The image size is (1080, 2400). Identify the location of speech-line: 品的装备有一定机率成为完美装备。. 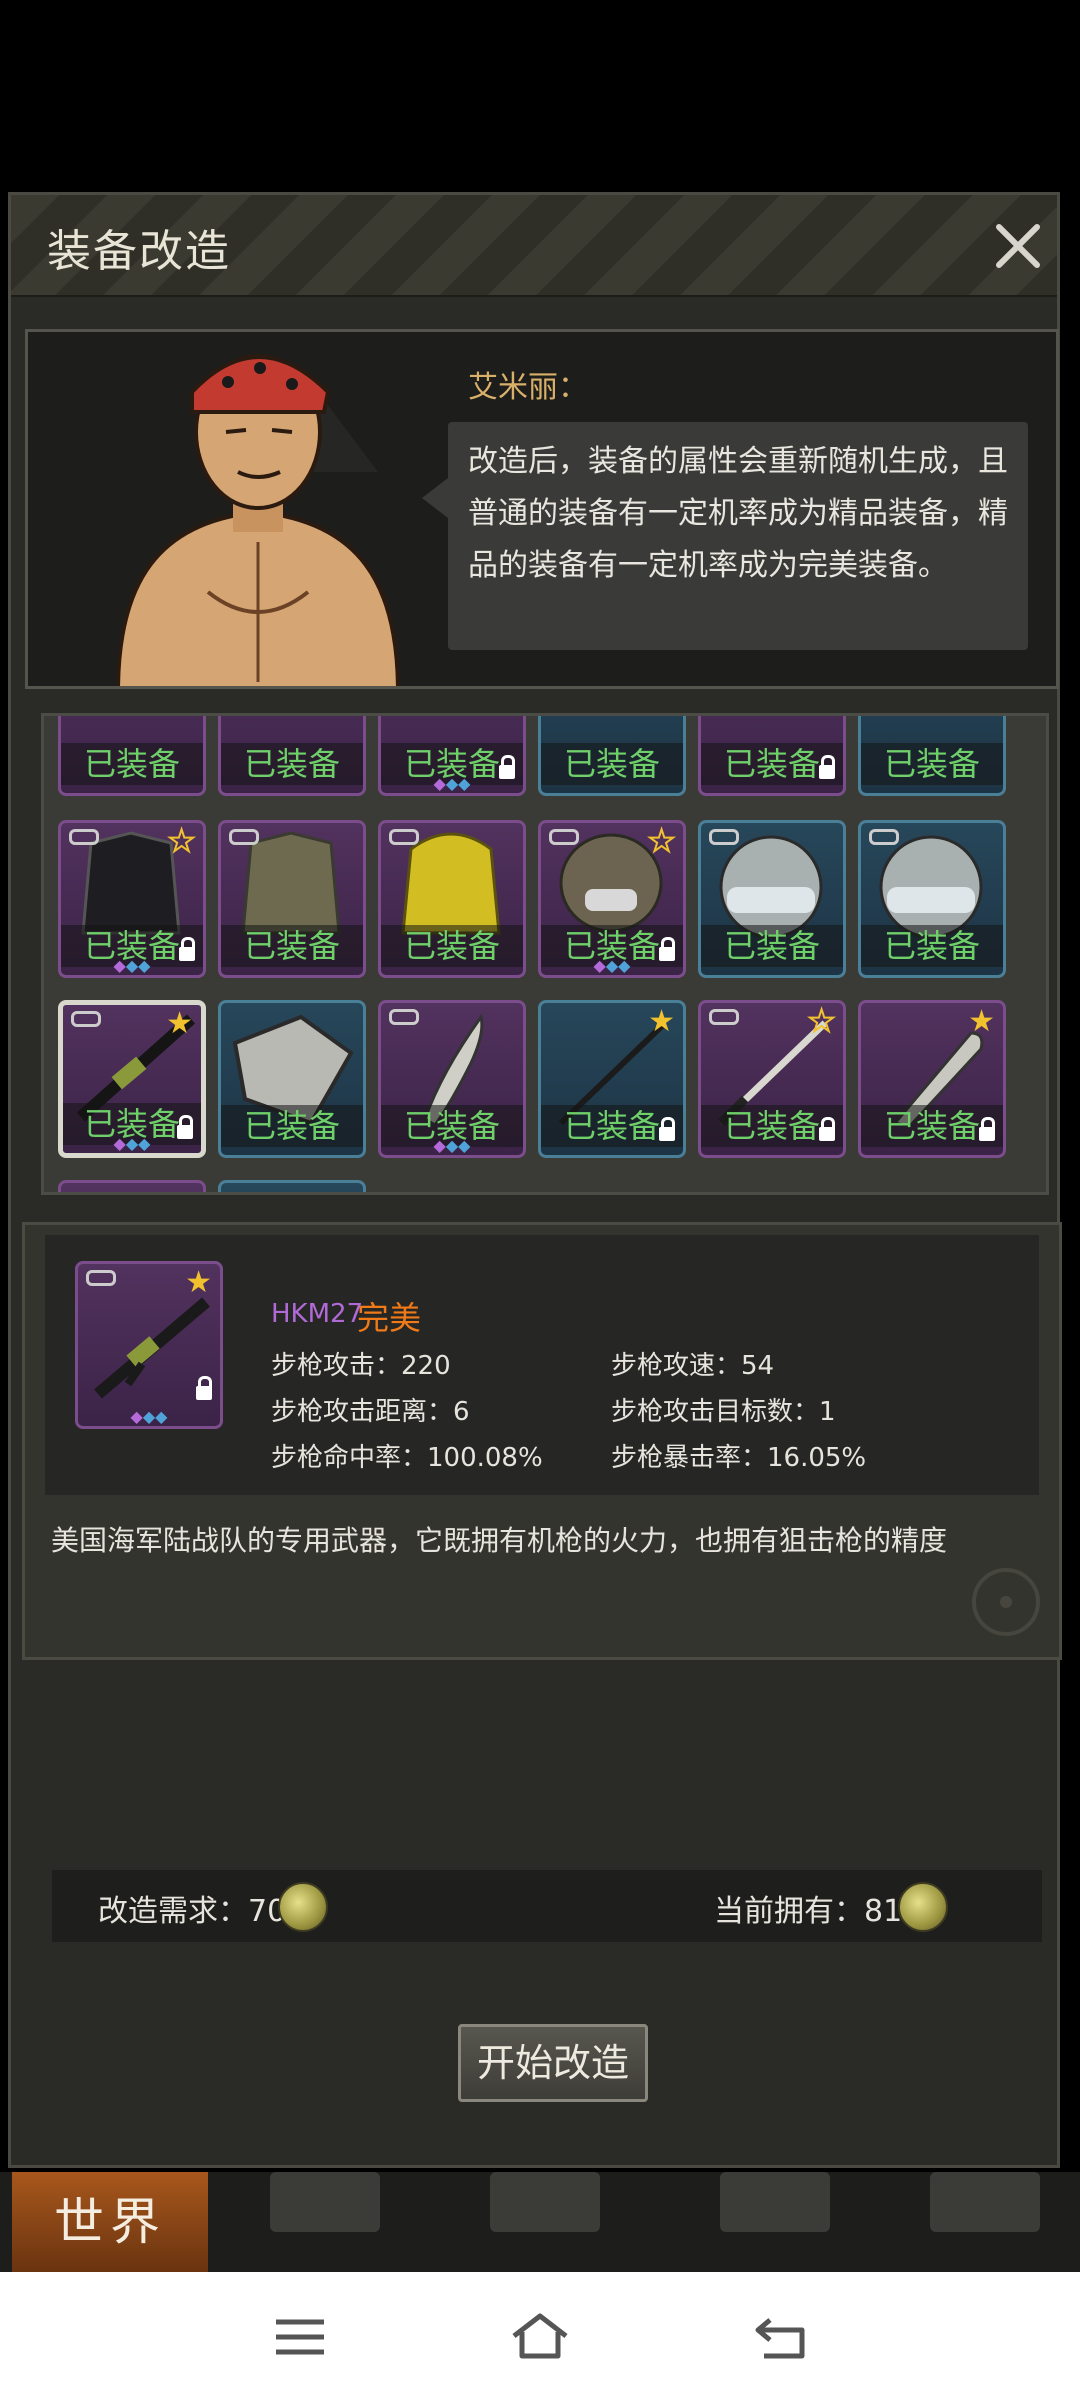
(708, 565).